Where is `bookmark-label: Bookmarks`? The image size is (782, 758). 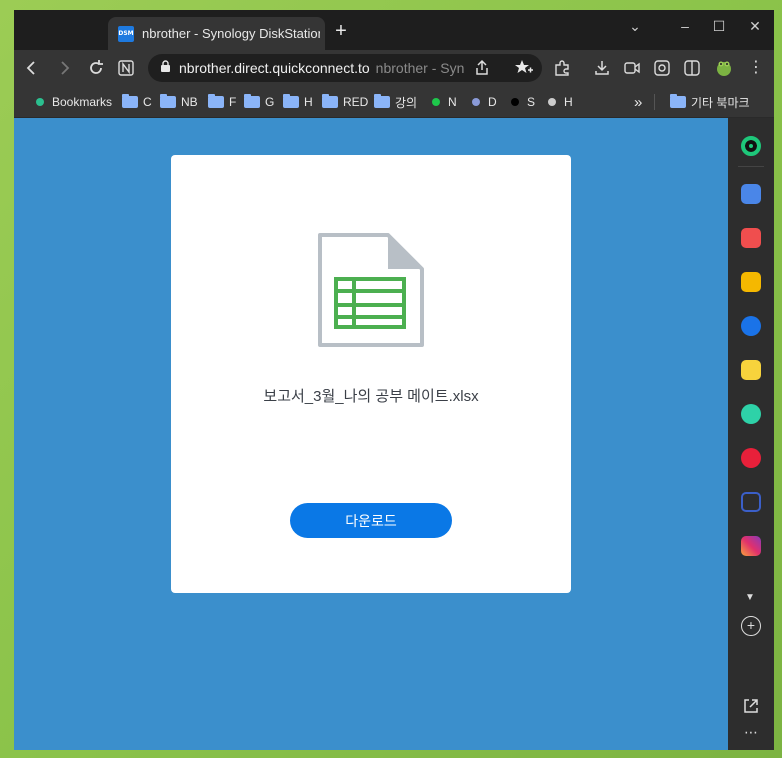
bookmark-label: Bookmarks is located at coordinates (82, 102).